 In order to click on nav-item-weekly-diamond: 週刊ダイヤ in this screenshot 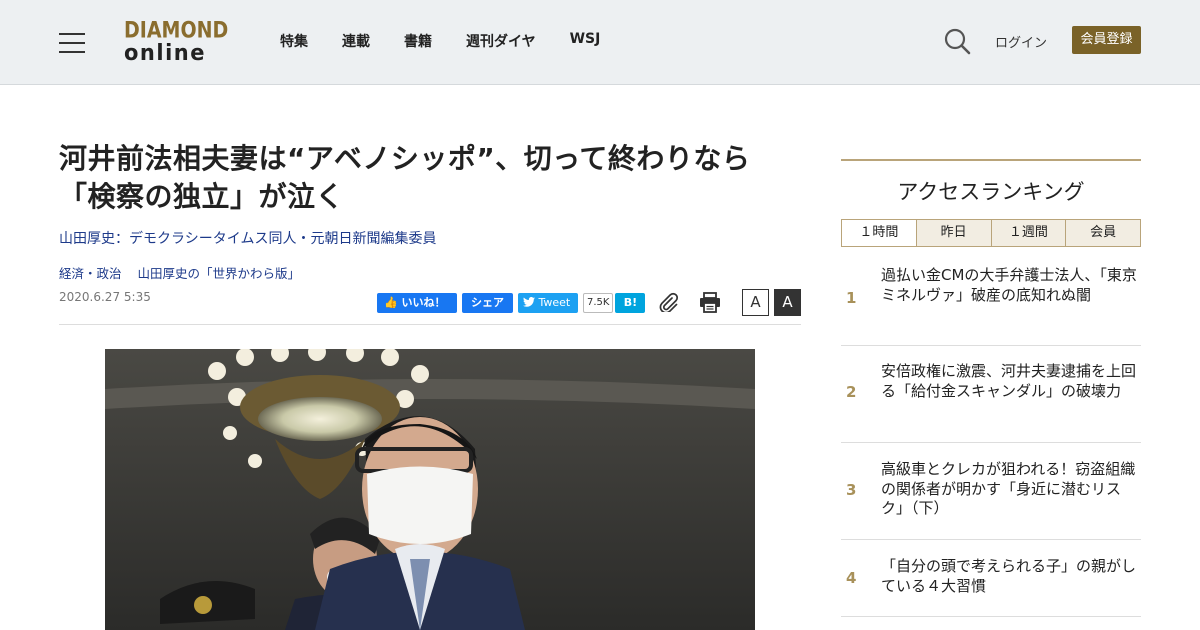, I will do `click(501, 41)`.